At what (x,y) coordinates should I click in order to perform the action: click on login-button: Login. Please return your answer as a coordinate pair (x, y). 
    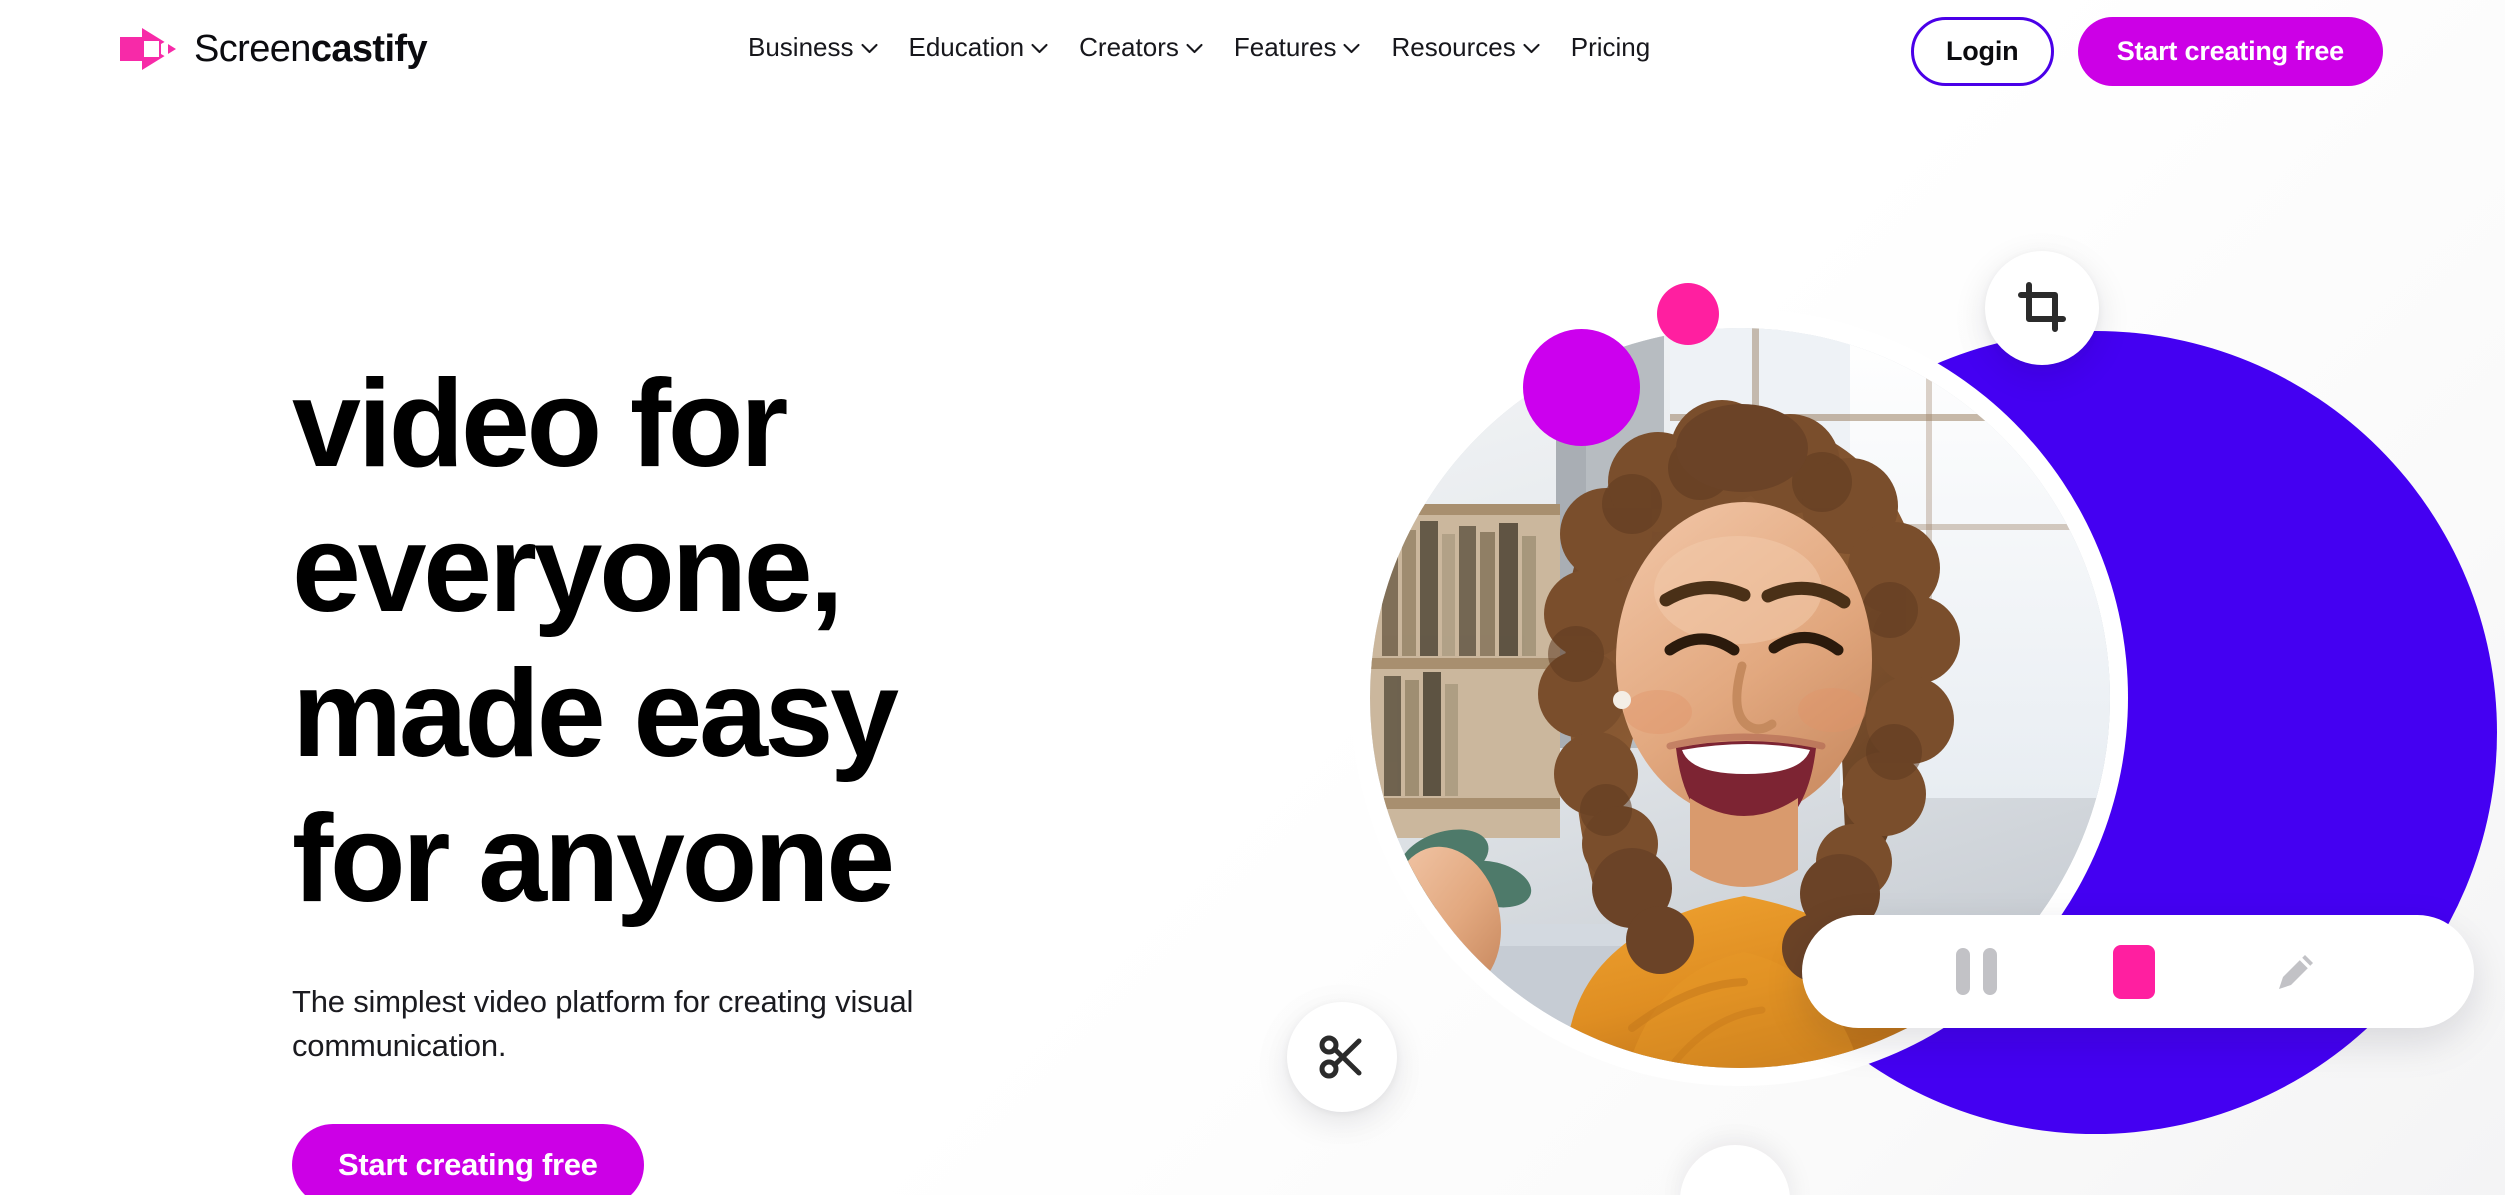
    Looking at the image, I should click on (1982, 51).